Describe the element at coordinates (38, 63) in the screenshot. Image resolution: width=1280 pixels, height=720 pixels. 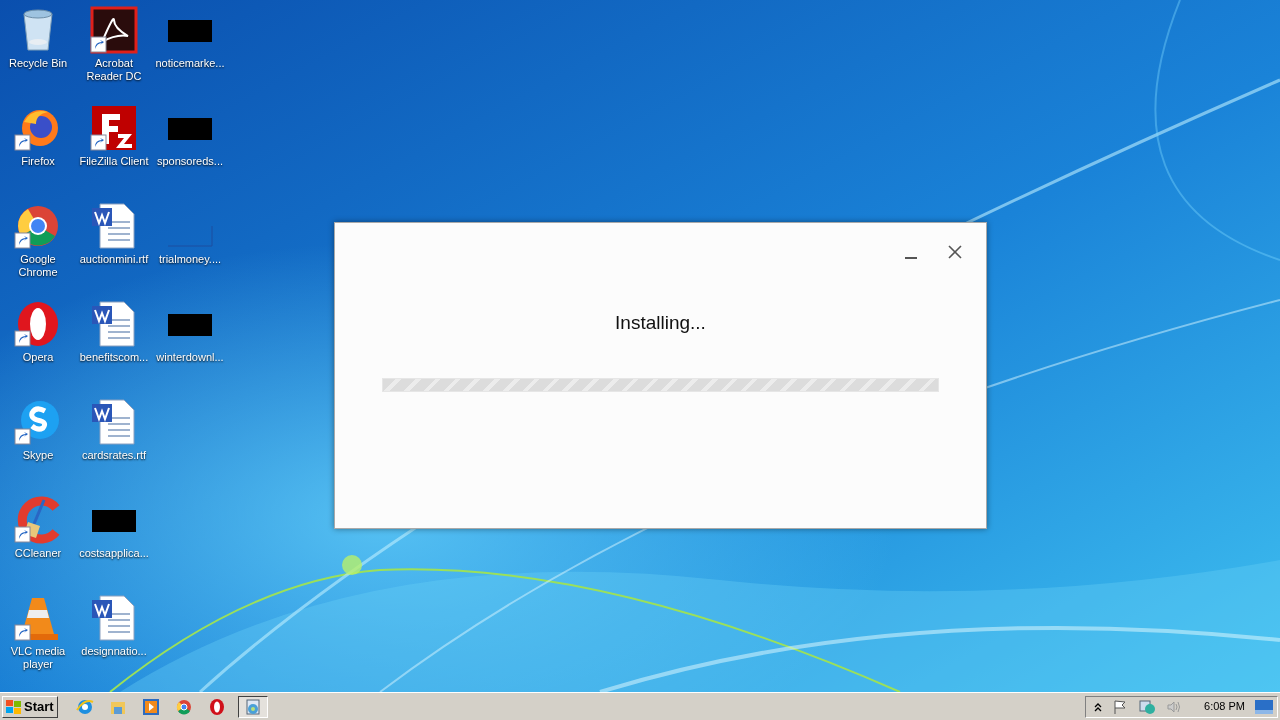
I see `icon-label: Recycle Bin` at that location.